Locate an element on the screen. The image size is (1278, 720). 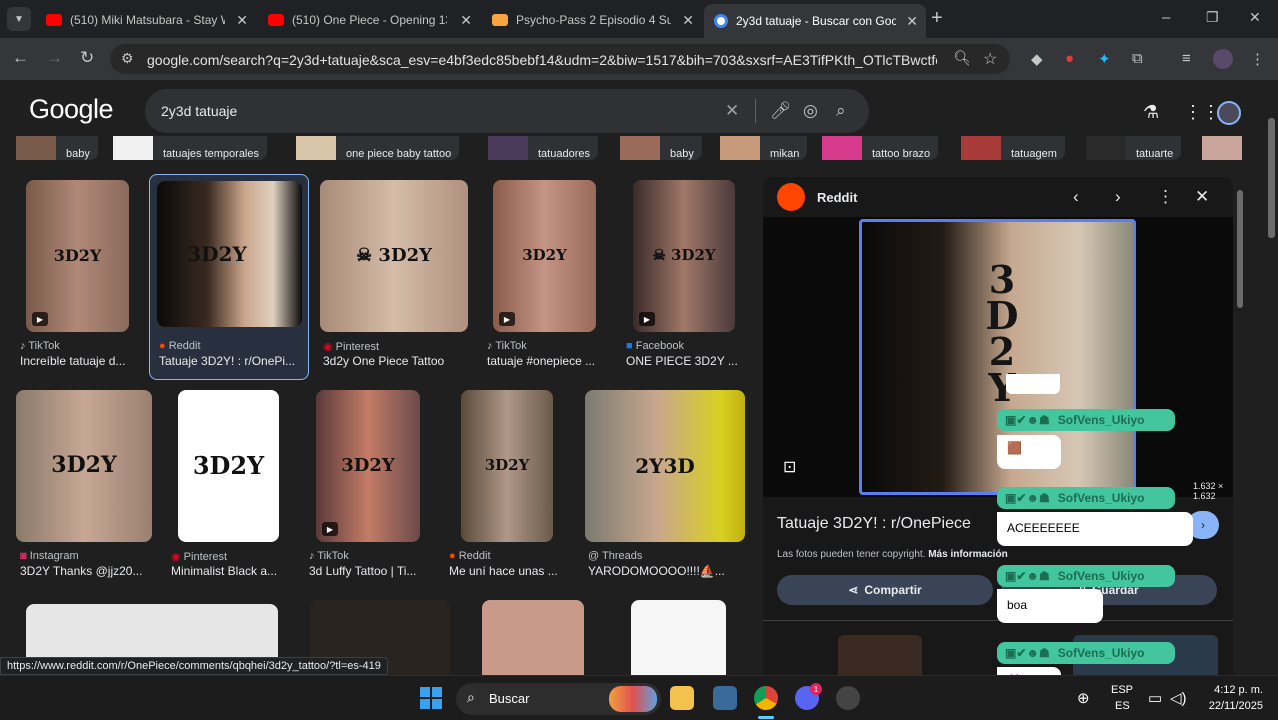
taskbar-search: ⌕ Buscar is located at coordinates (558, 699).